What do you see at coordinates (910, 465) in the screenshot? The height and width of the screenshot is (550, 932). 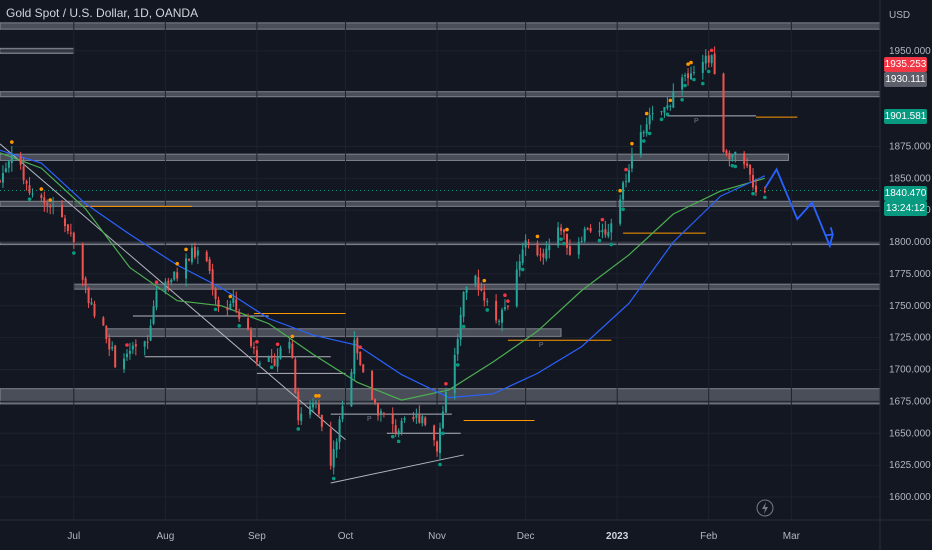 I see `y-tick-label: 1625.000` at bounding box center [910, 465].